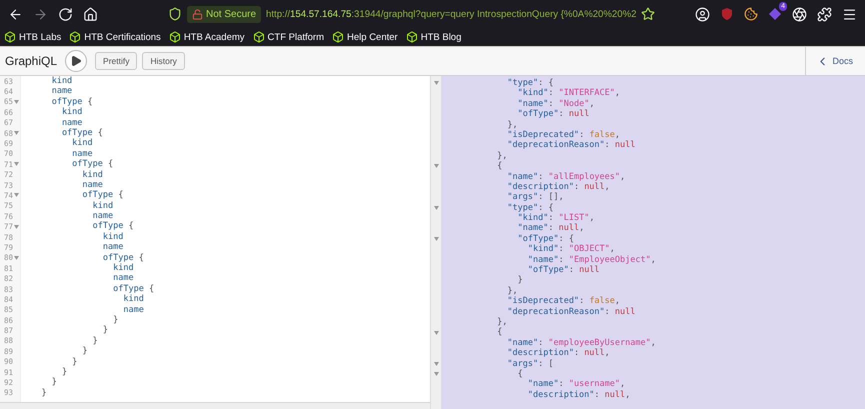 This screenshot has height=409, width=865. I want to click on bookmark-link: Help Center, so click(365, 37).